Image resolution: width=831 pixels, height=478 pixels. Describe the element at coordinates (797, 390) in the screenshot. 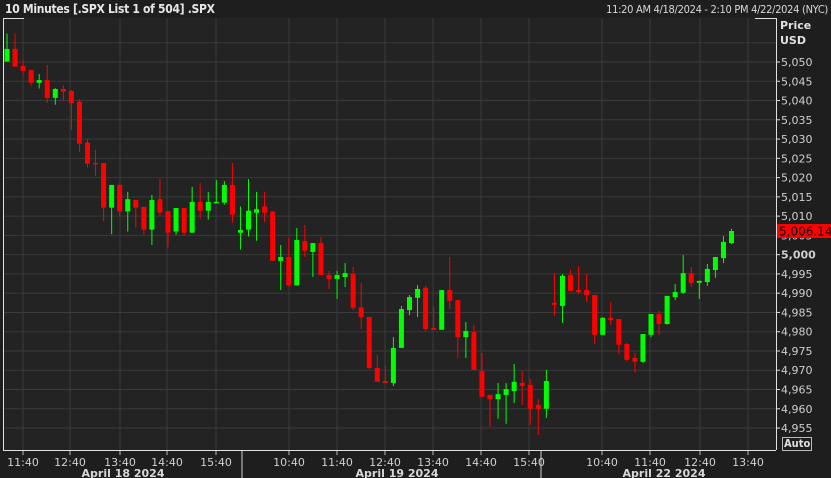

I see `y-tick-label: 4,965` at that location.